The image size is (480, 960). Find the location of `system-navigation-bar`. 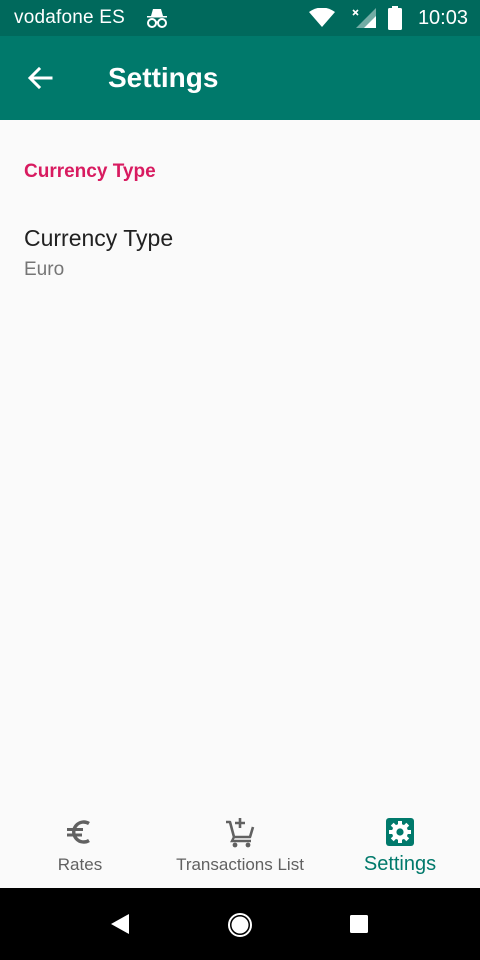

system-navigation-bar is located at coordinates (240, 924).